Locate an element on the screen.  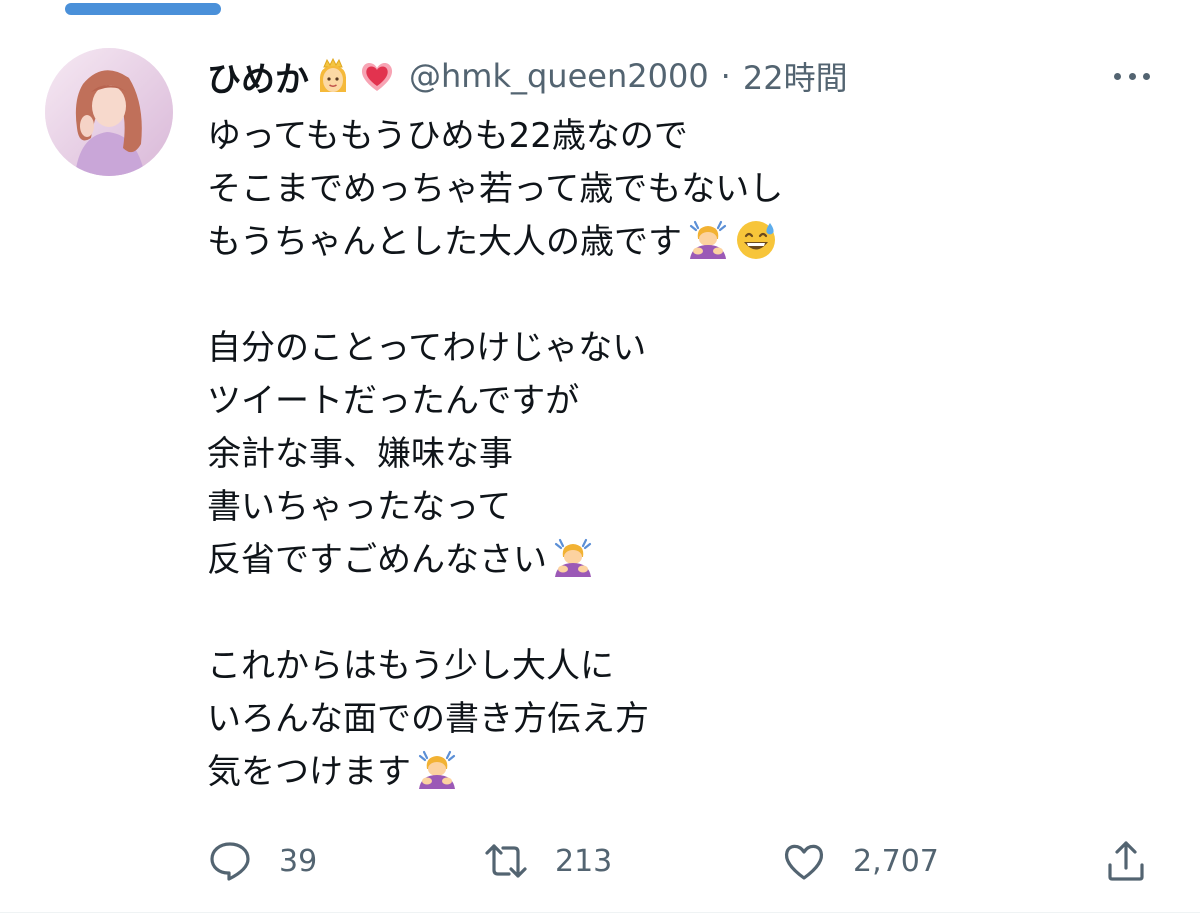
share-button is located at coordinates (1126, 861).